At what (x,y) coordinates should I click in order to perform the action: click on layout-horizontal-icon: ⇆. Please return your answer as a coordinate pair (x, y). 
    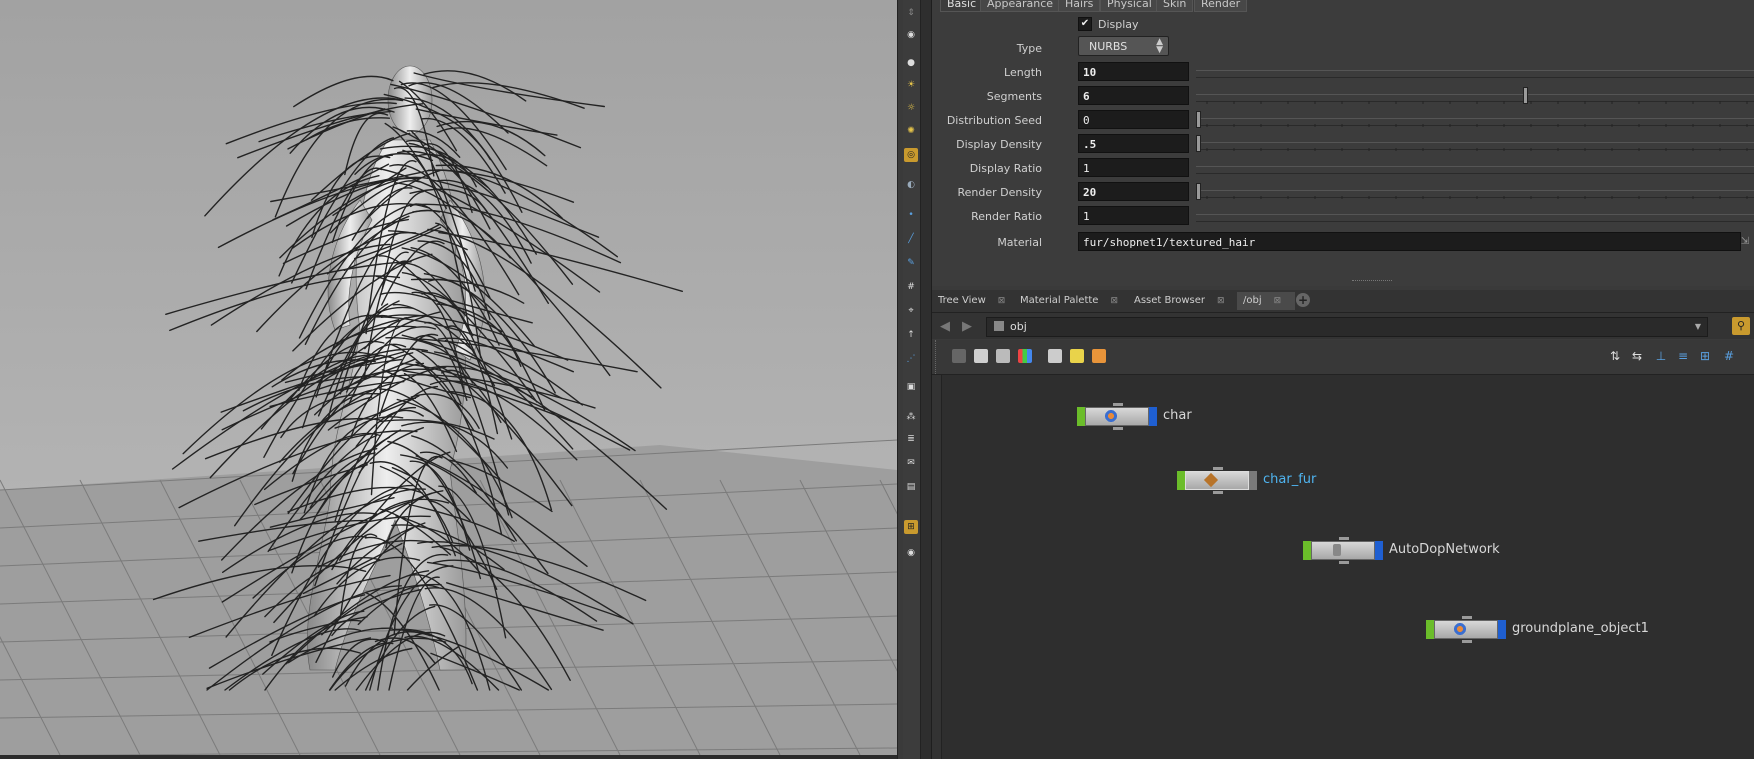
    Looking at the image, I should click on (1637, 356).